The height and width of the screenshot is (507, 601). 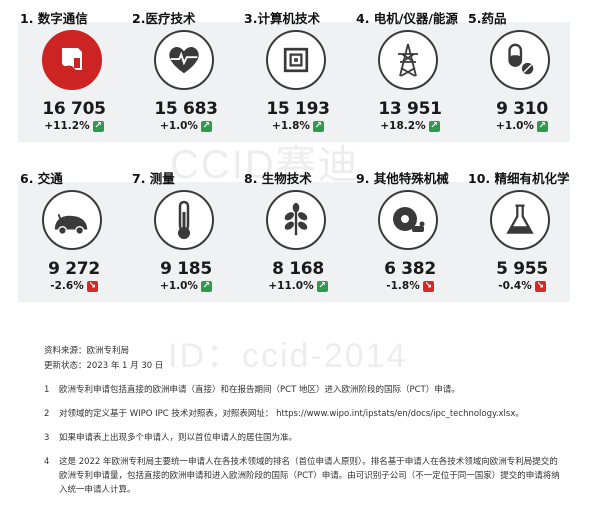 I want to click on technology-field-card: 10. 精细有机化学 5 955 -0.4% ↘, so click(x=522, y=243).